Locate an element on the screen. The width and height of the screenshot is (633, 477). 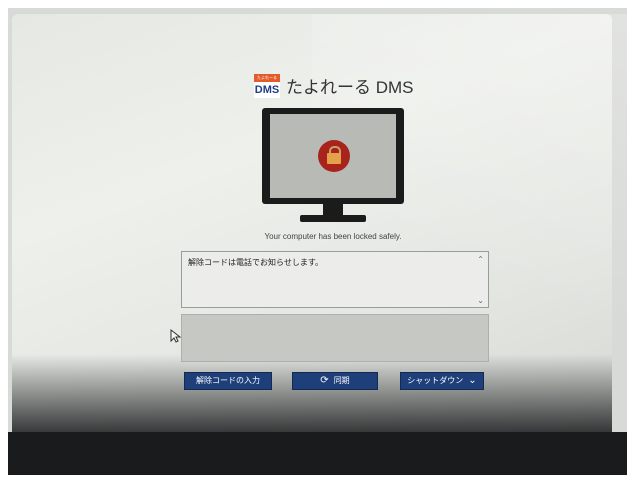
monitor-bezel is located at coordinates (317, 453).